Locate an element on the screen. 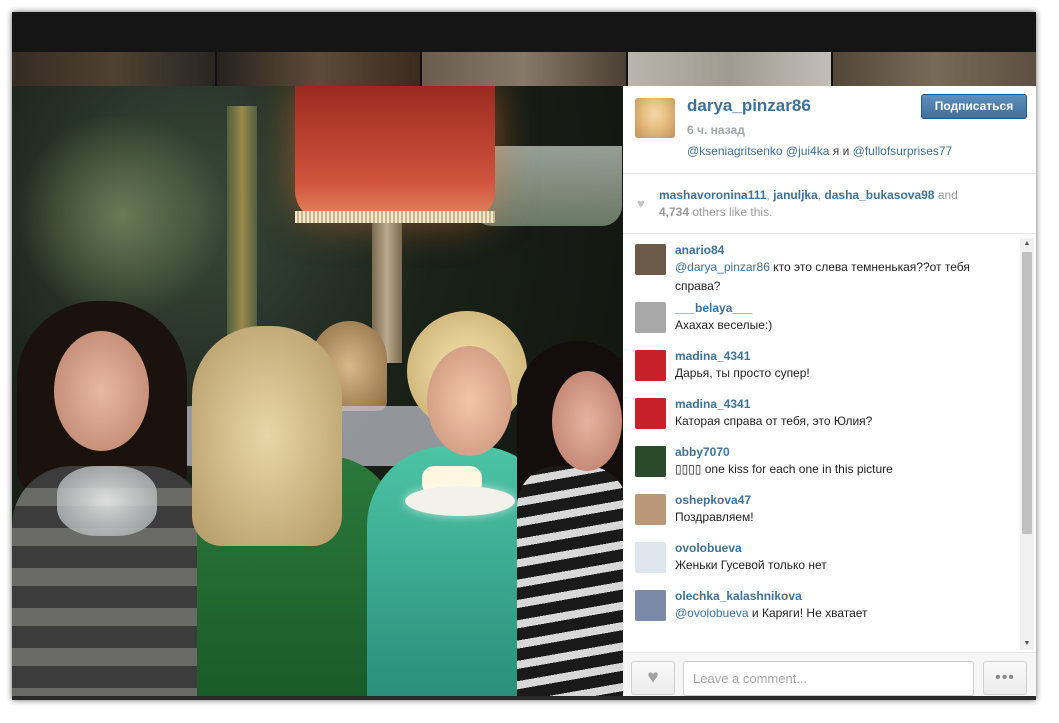  mention-link: @jui4ka is located at coordinates (808, 151).